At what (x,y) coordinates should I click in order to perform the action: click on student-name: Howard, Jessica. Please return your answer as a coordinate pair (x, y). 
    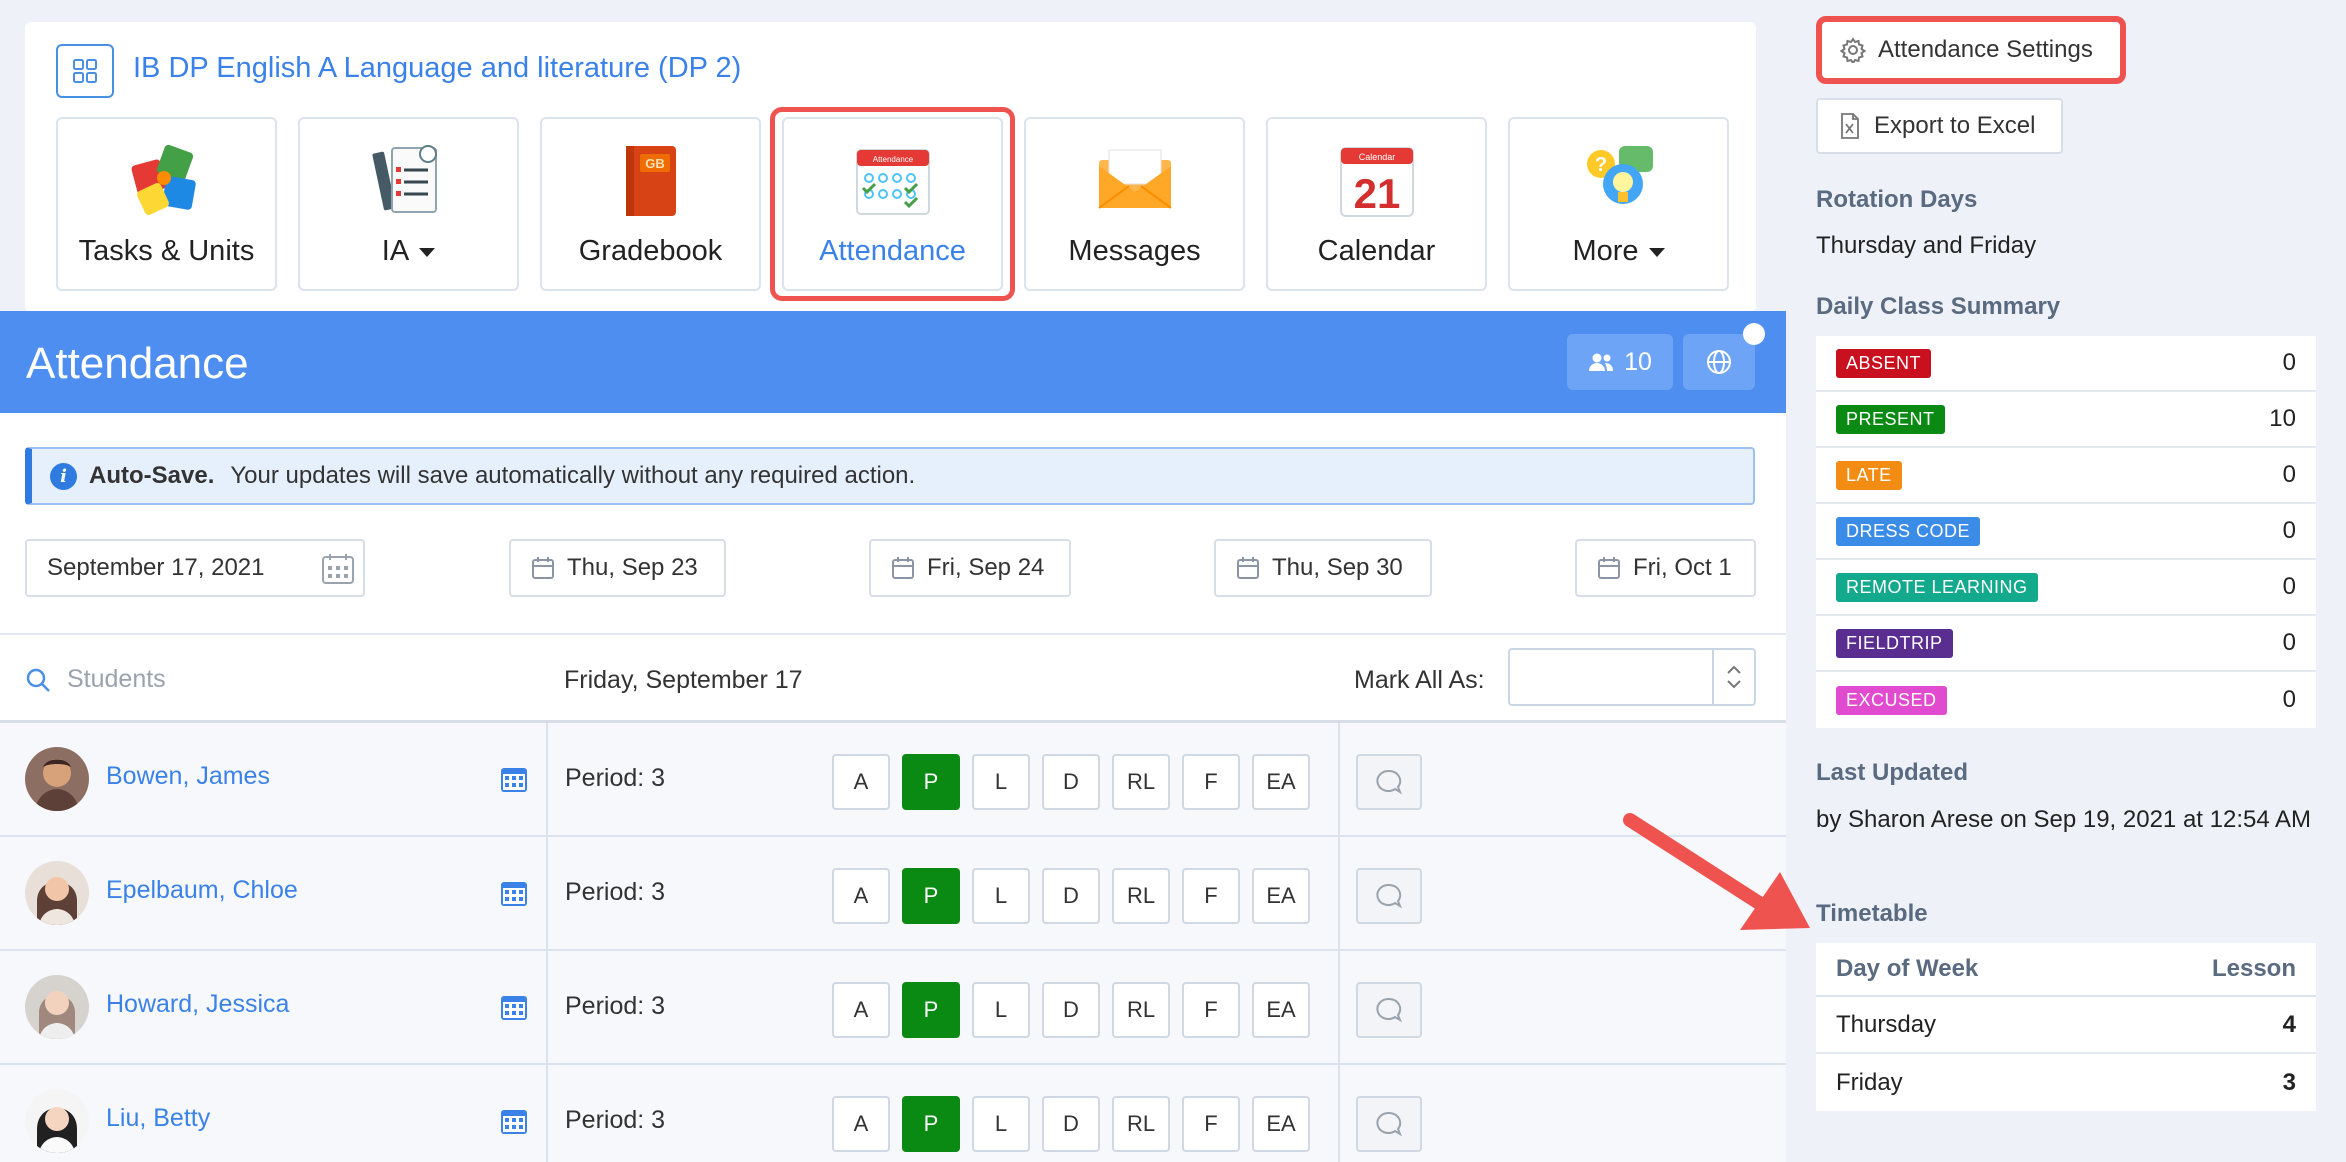
    Looking at the image, I should click on (197, 1004).